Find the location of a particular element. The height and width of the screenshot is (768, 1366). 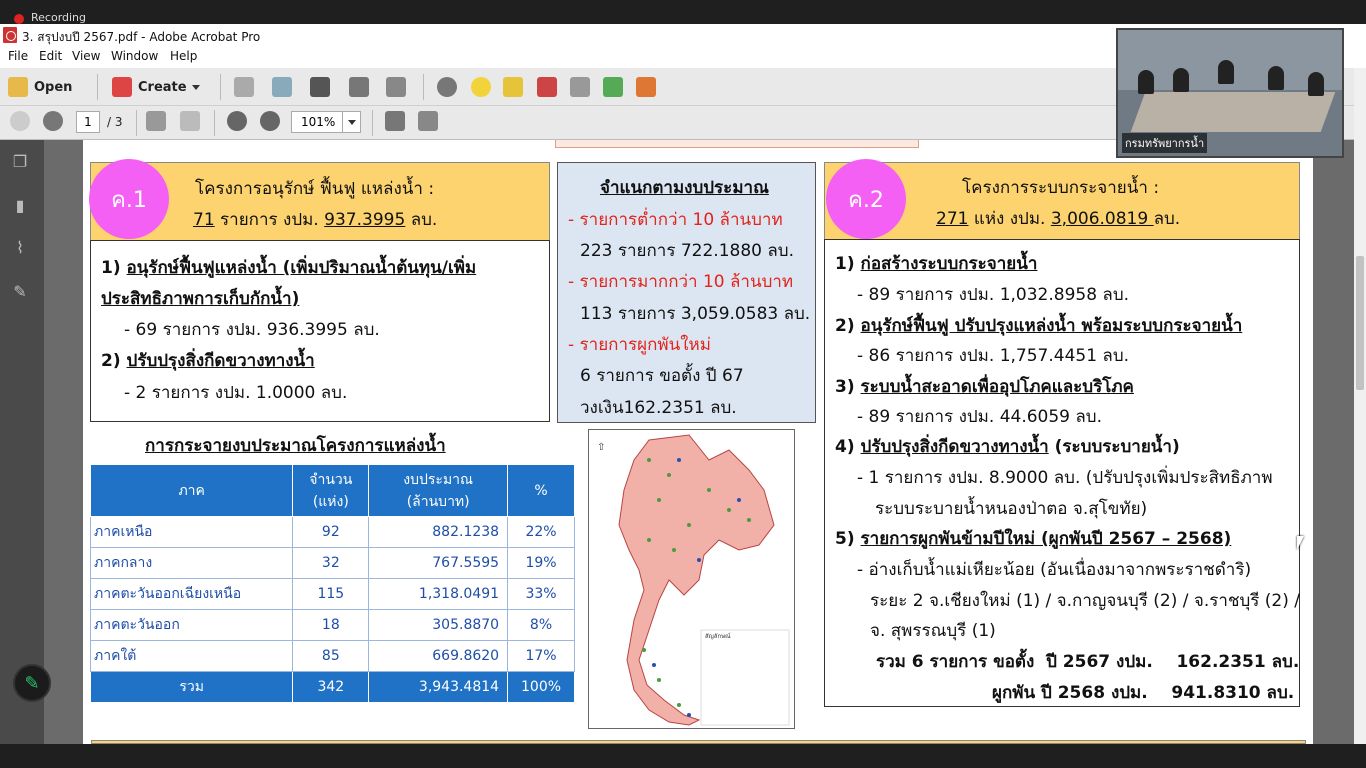

bookmark-icon: ▮ is located at coordinates (20, 206).